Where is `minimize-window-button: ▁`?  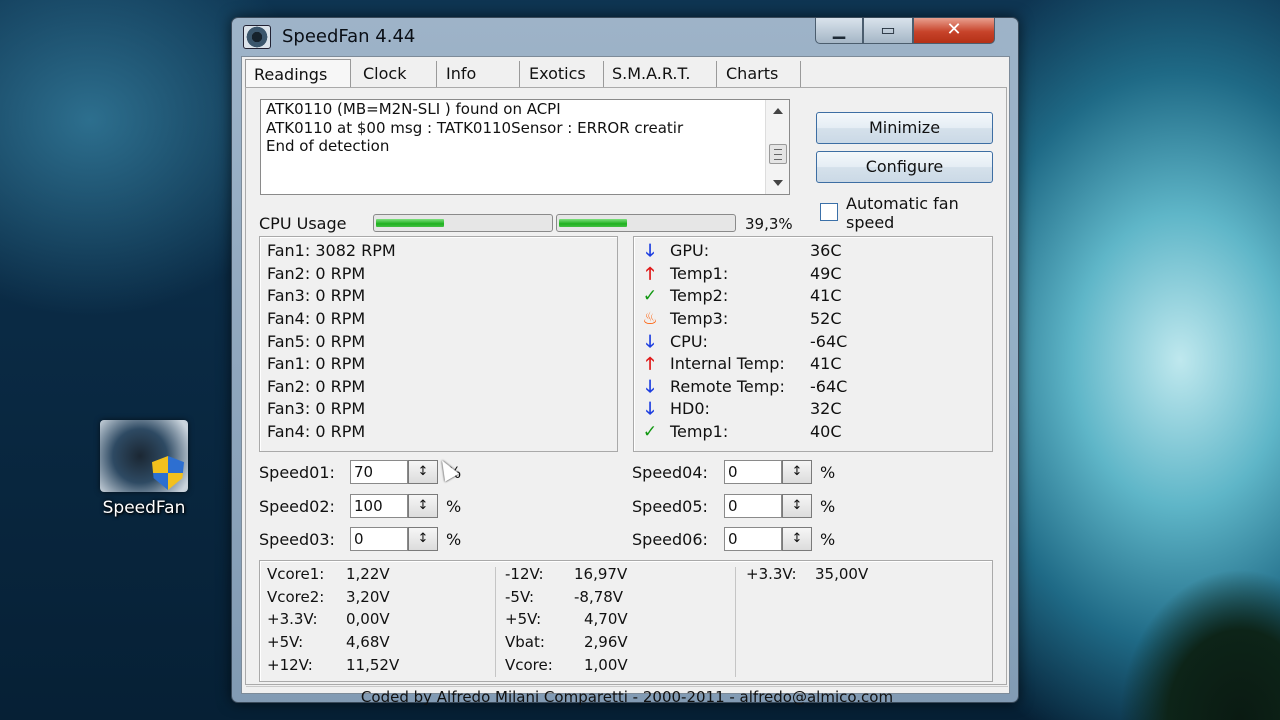 minimize-window-button: ▁ is located at coordinates (839, 31).